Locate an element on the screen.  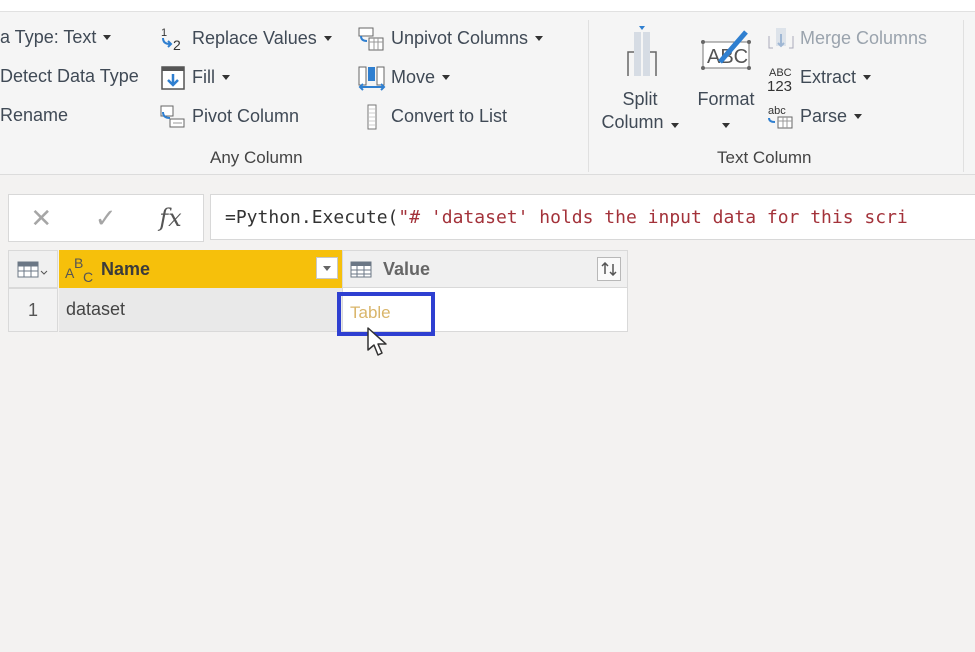
extract-button: ABC 123 Extract is located at coordinates (819, 80).